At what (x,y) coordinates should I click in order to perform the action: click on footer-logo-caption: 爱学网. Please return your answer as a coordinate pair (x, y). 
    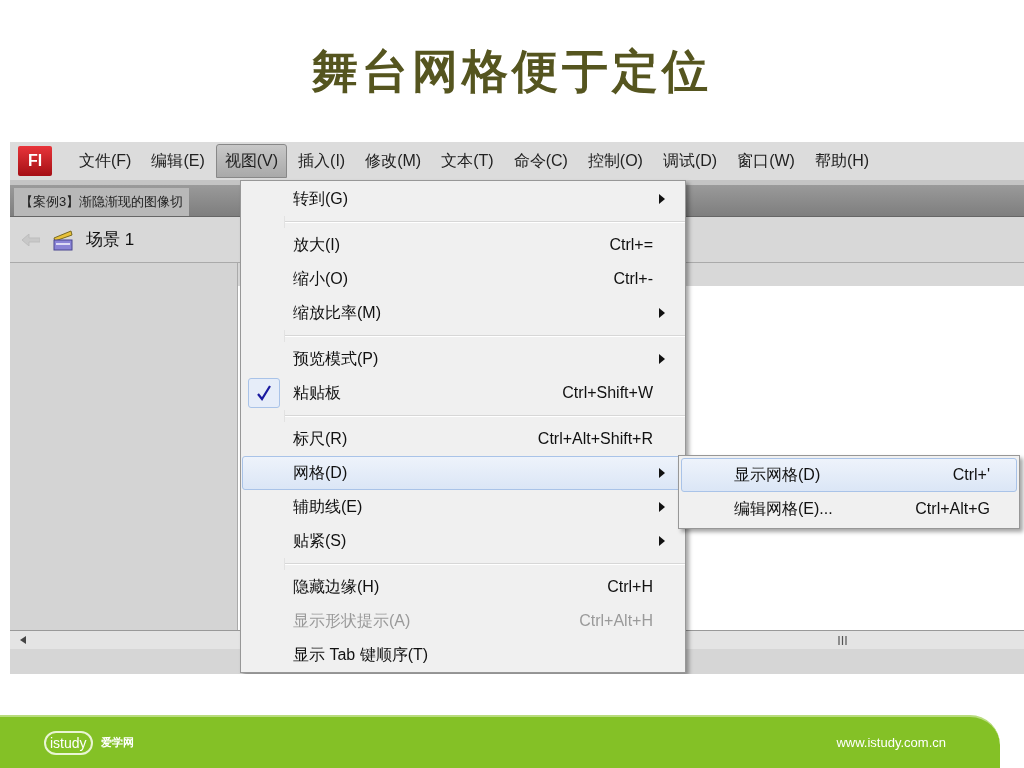
    Looking at the image, I should click on (117, 743).